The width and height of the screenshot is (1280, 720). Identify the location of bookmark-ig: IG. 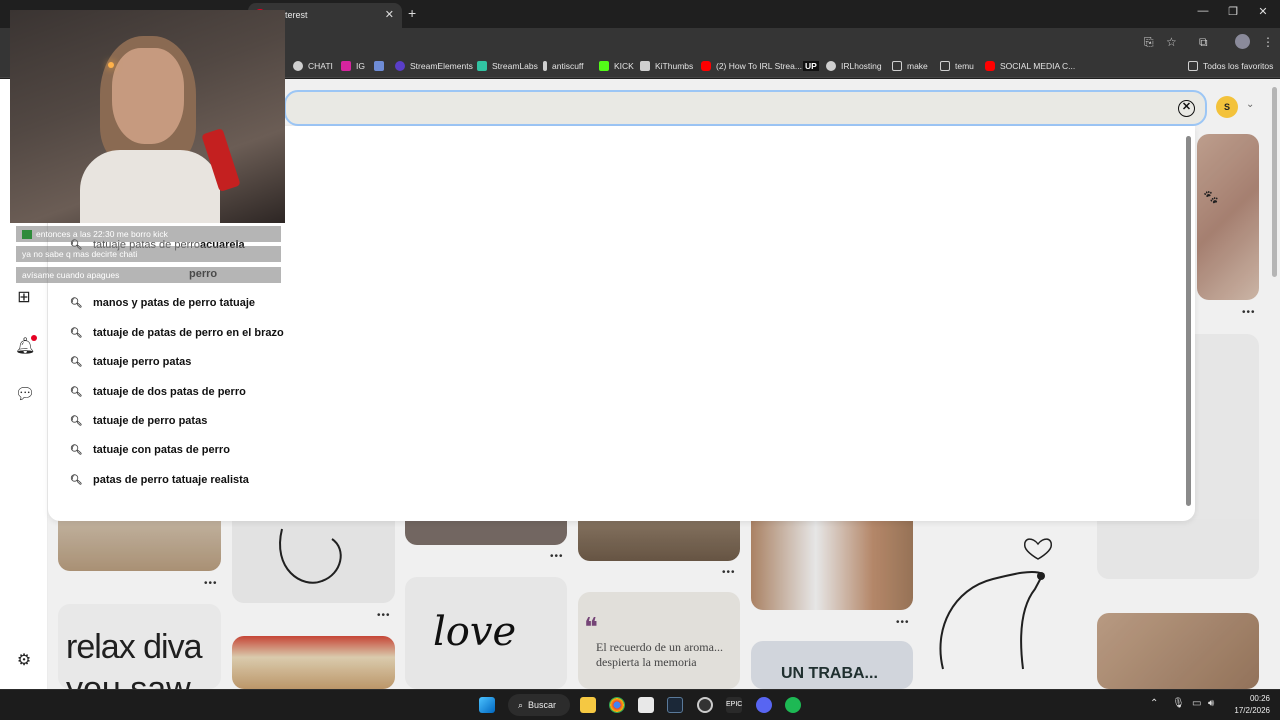
(353, 66).